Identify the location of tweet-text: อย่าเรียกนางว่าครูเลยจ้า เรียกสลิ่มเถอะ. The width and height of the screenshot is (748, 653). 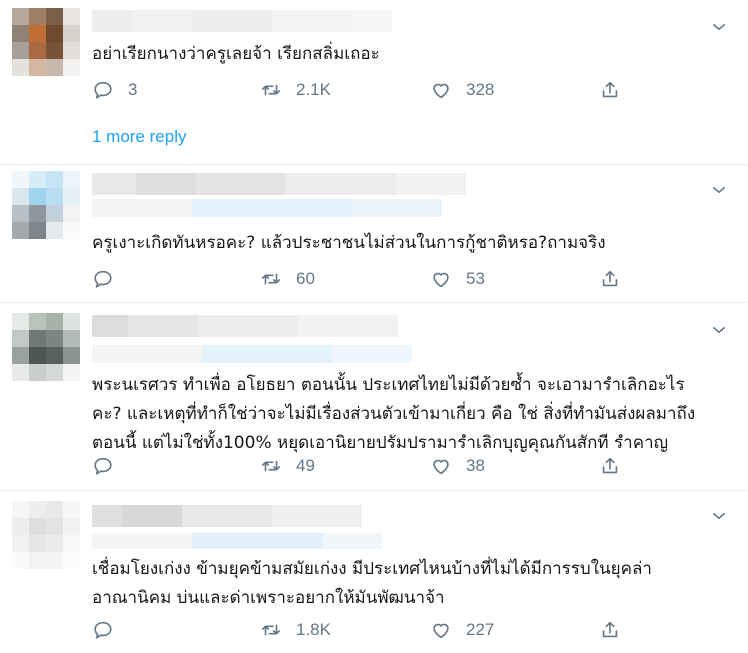
(408, 54).